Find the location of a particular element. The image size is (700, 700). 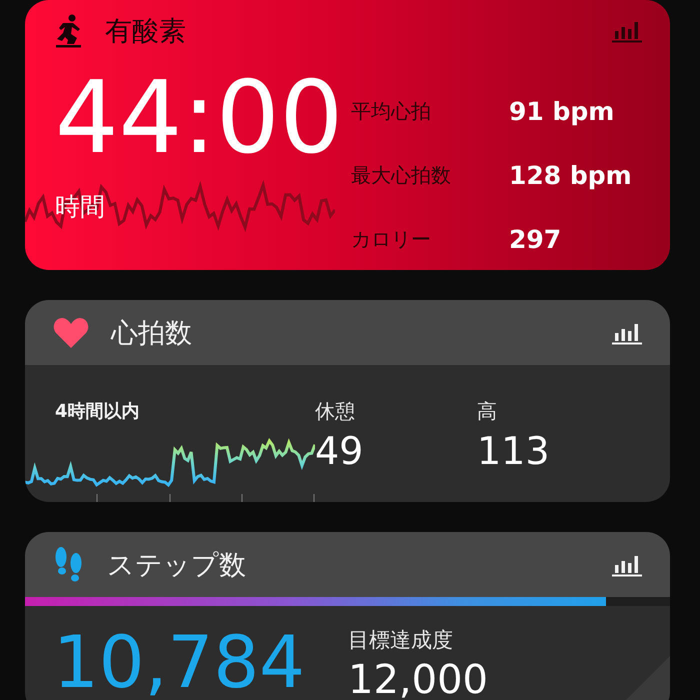

running-figure-icon is located at coordinates (68, 31).